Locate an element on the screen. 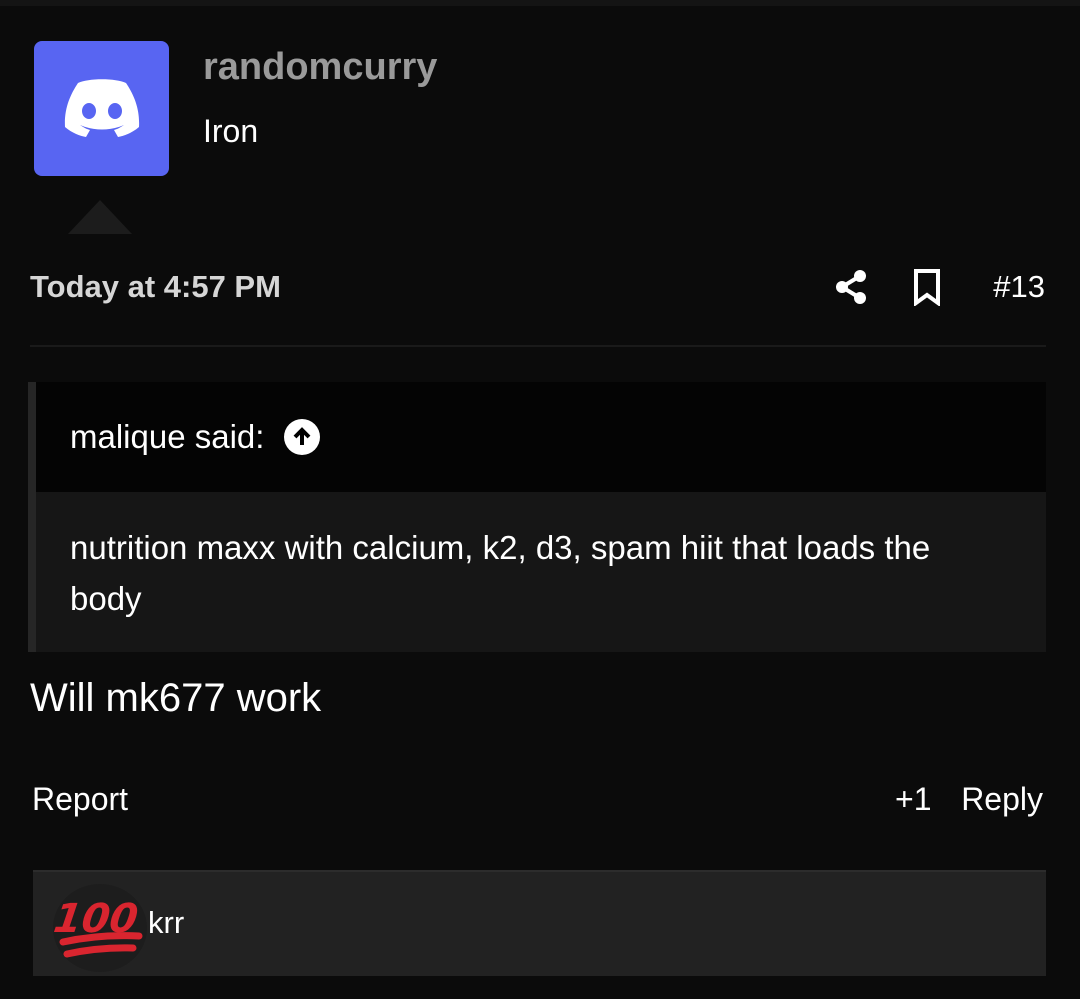 This screenshot has height=999, width=1080. bookmark-button is located at coordinates (927, 287).